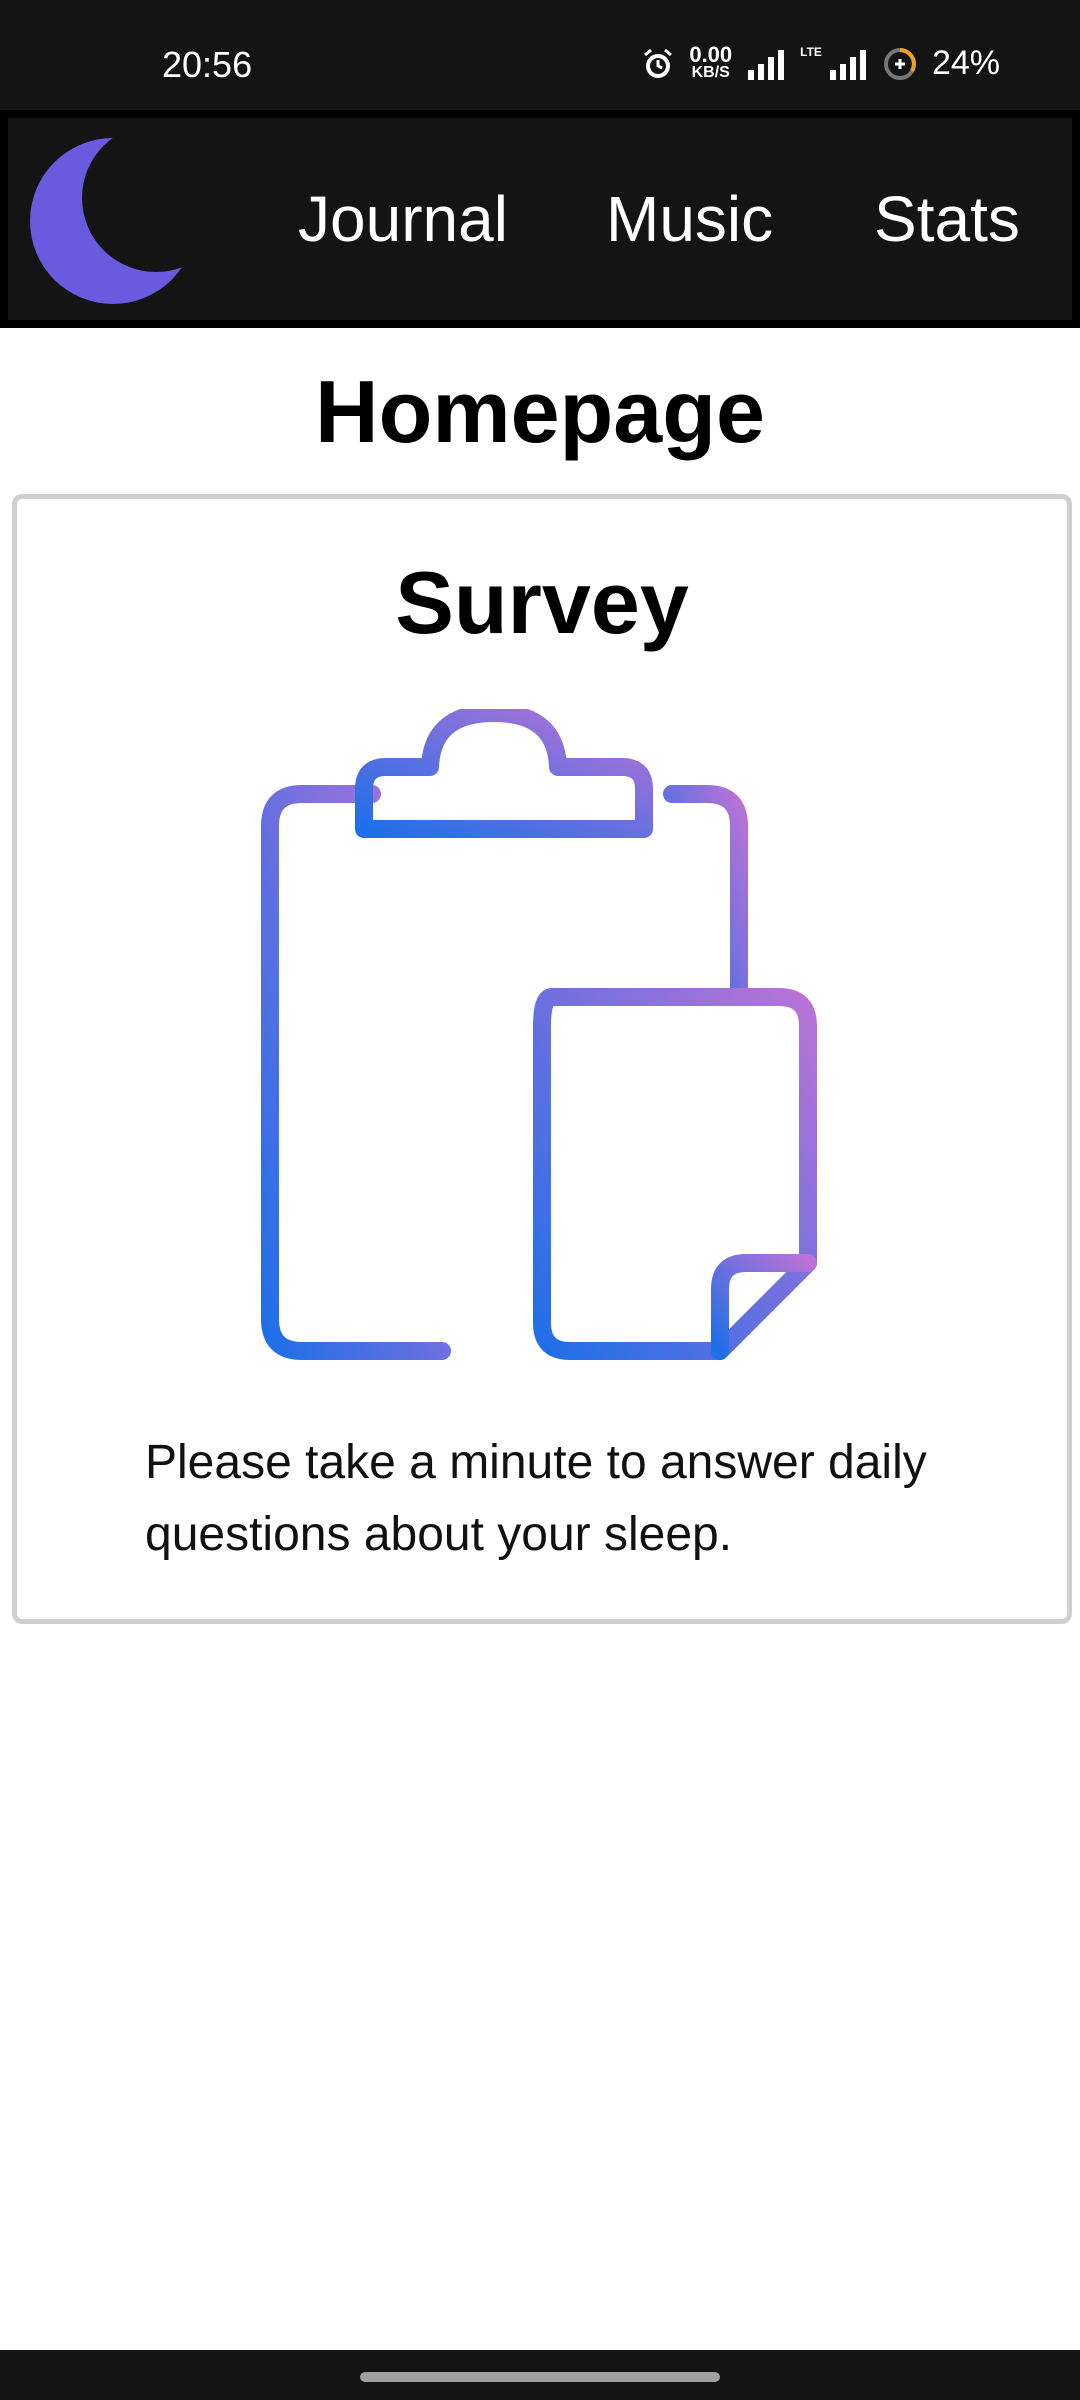 The width and height of the screenshot is (1080, 2400). Describe the element at coordinates (820, 62) in the screenshot. I see `status-indicators: 0.00 KB/S LTE 24%` at that location.